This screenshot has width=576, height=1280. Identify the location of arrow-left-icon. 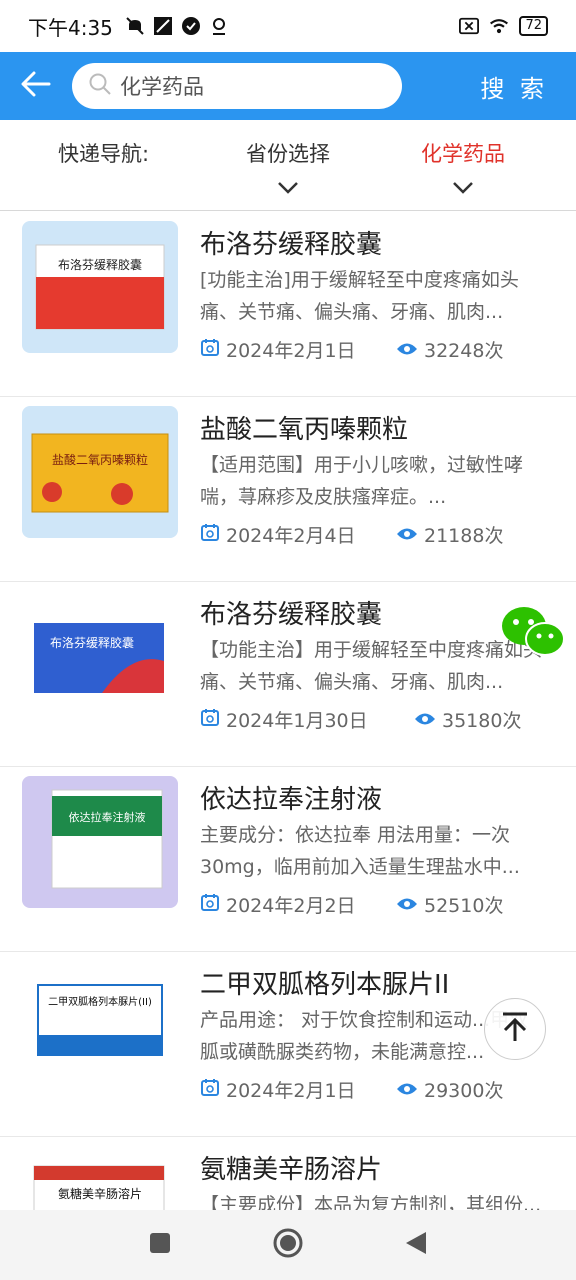
(36, 86).